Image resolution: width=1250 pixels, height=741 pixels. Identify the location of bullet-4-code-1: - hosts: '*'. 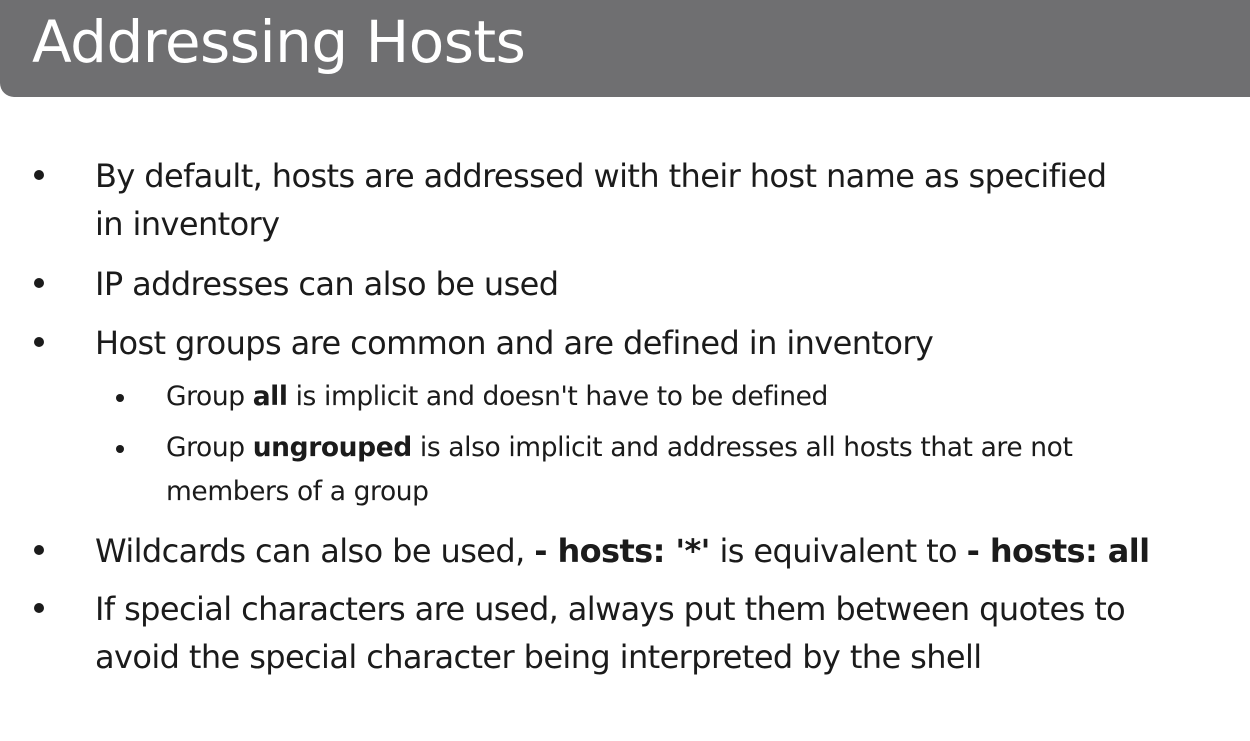
(622, 551).